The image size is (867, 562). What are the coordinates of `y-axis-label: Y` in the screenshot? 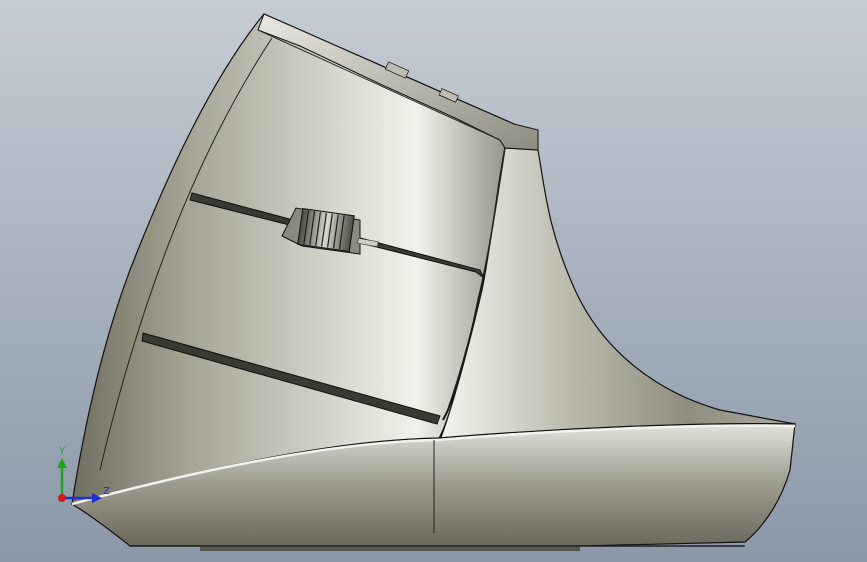 It's located at (62, 451).